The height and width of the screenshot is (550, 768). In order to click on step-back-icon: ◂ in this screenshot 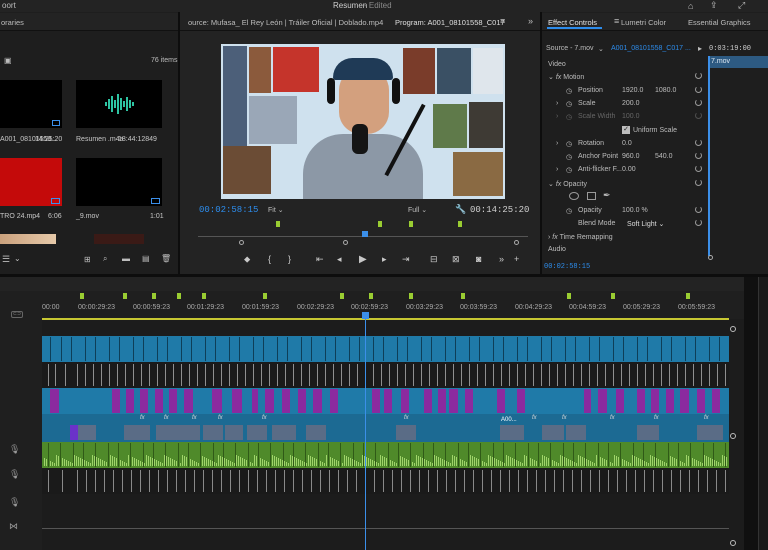, I will do `click(339, 259)`.